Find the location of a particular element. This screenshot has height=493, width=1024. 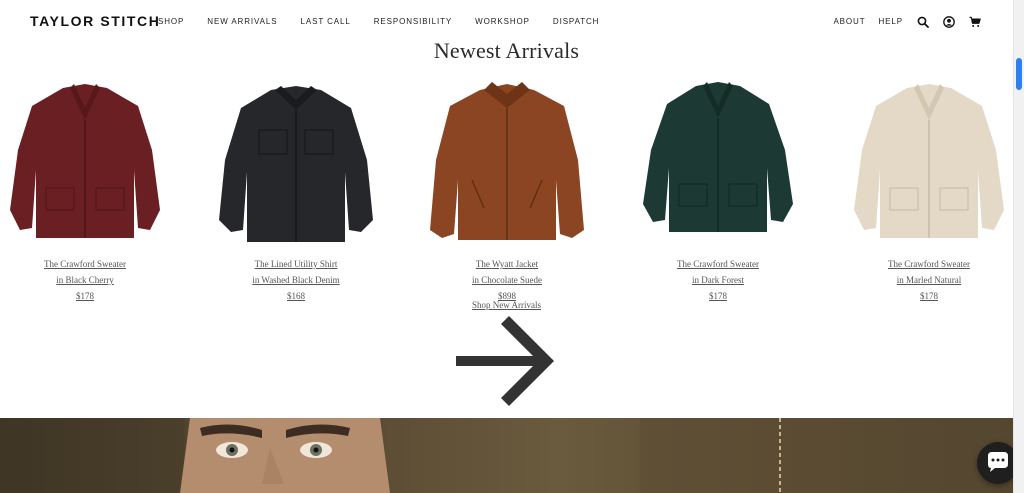

cart-icon is located at coordinates (975, 21).